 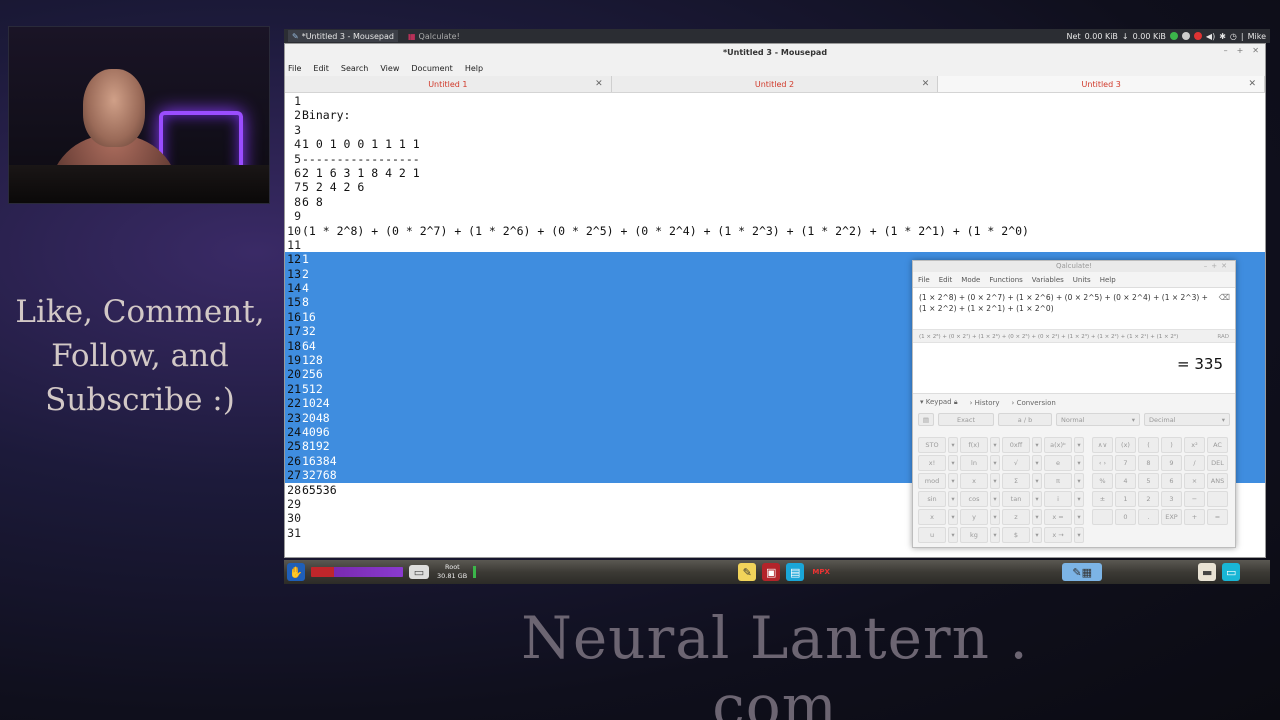 I want to click on keypad-key: 7, so click(x=1125, y=463).